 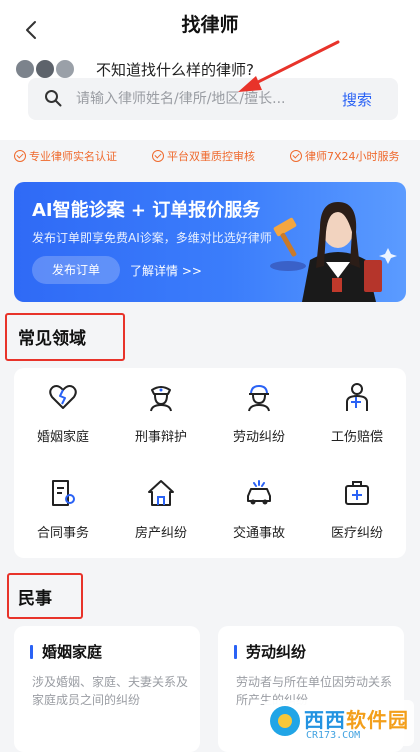 What do you see at coordinates (152, 238) in the screenshot?
I see `banner-subtitle: 发布订单即享免费AI诊案，多维对比选好律师` at bounding box center [152, 238].